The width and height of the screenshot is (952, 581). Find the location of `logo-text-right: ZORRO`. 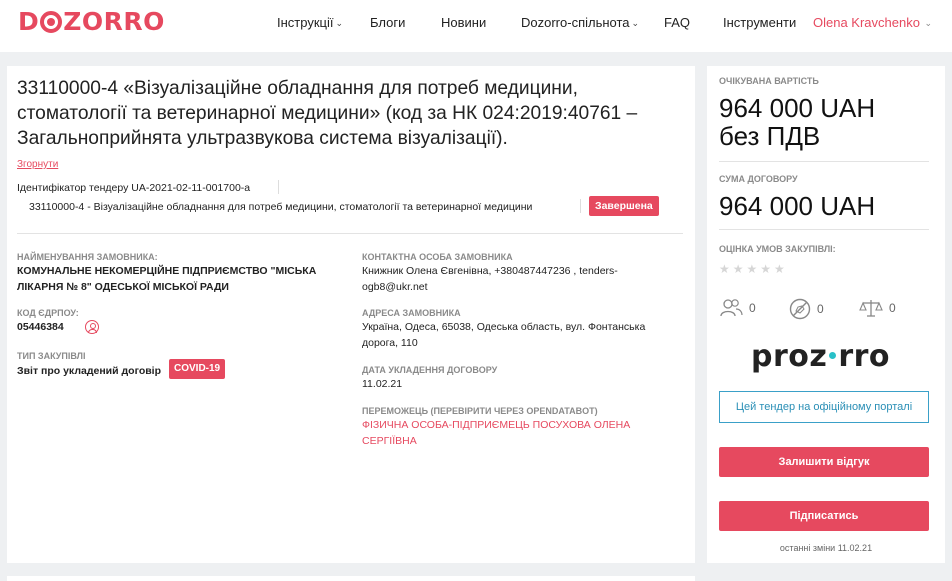

logo-text-right: ZORRO is located at coordinates (114, 21).